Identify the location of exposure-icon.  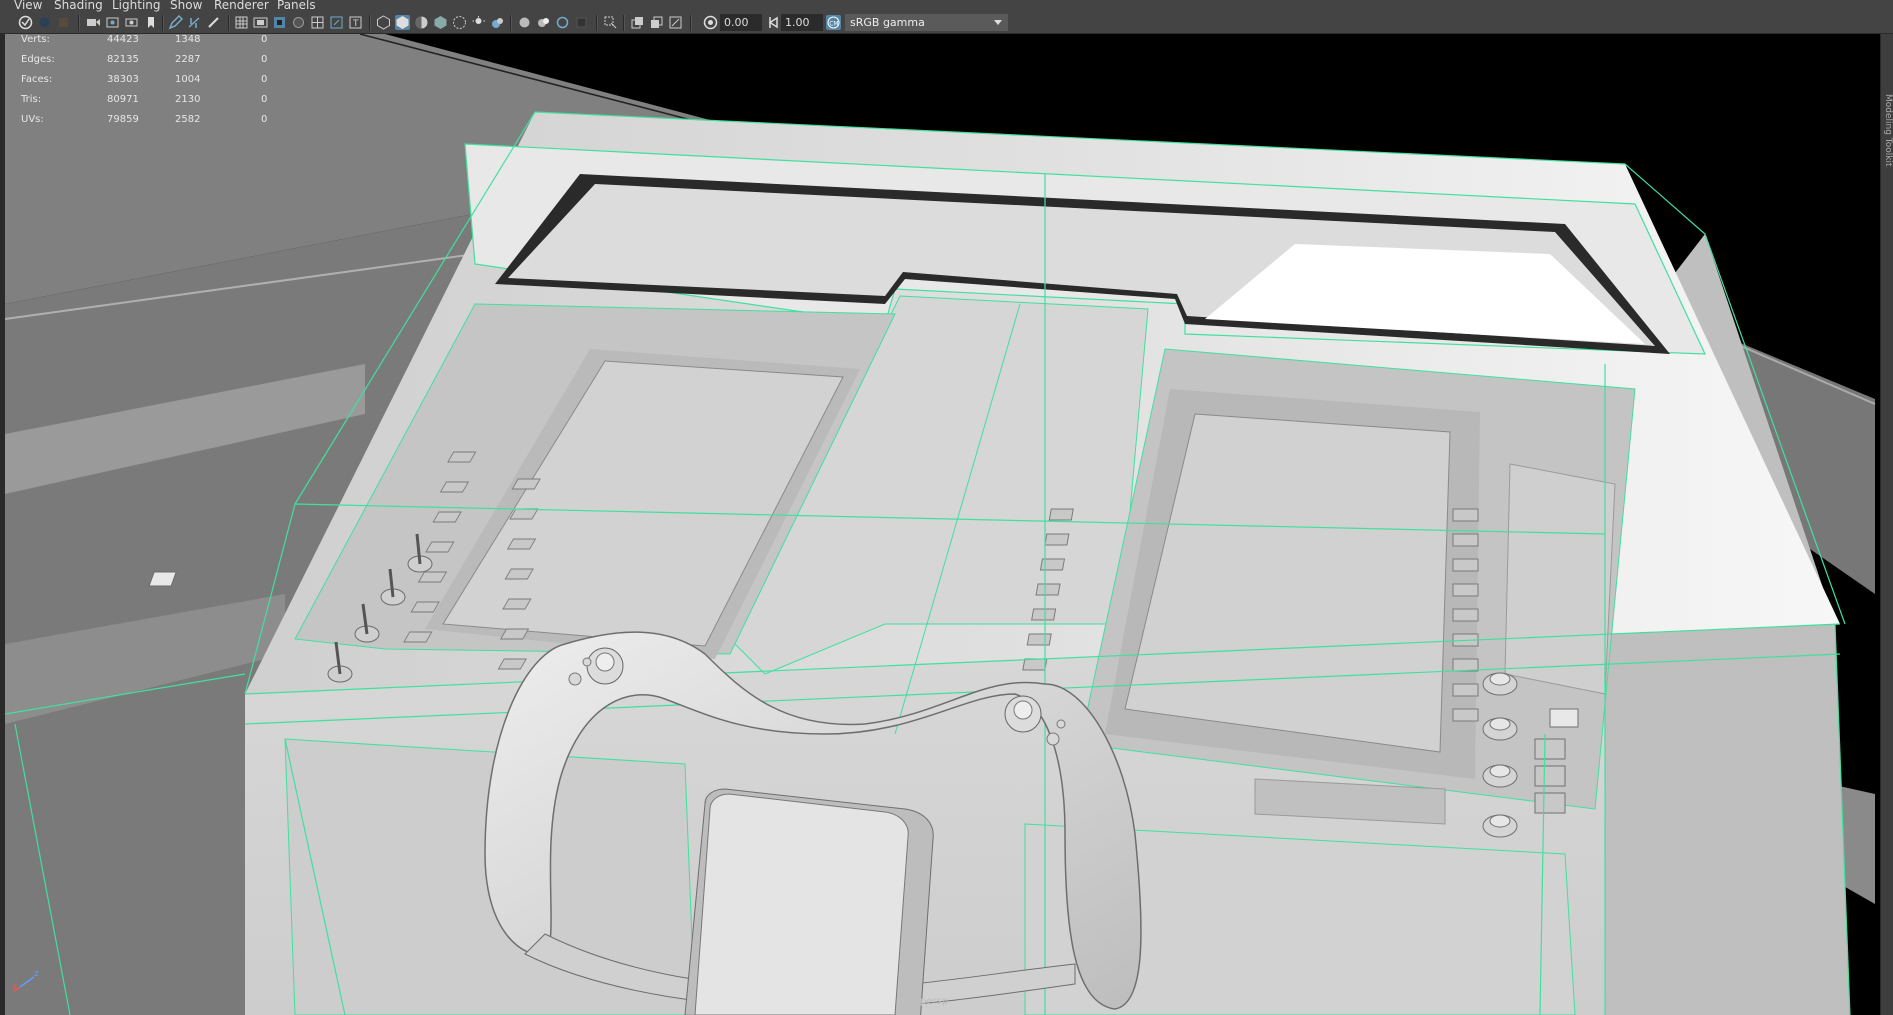
(710, 22).